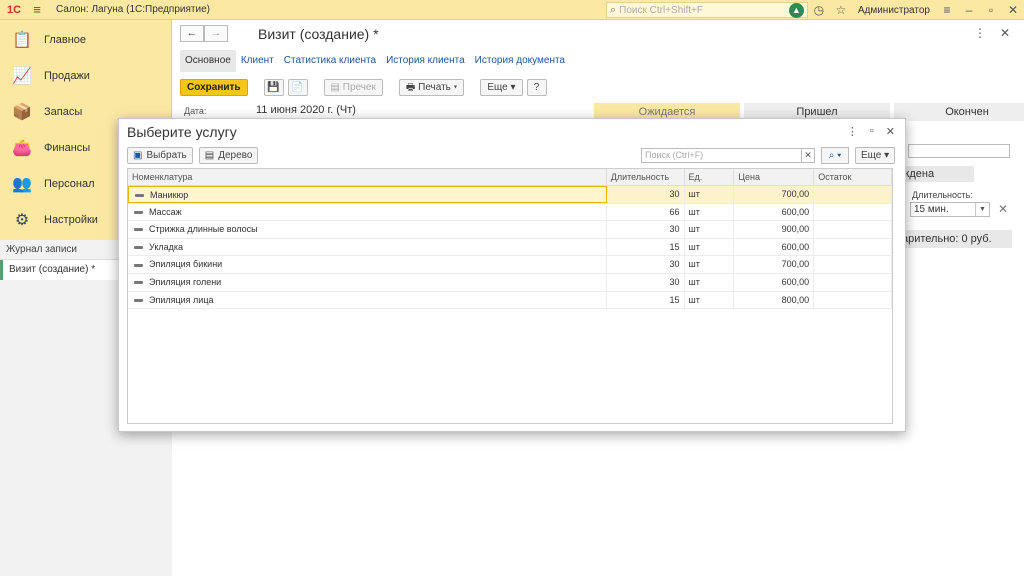 The width and height of the screenshot is (1024, 576). I want to click on dialog-search-input: Поиск (Ctrl+F), so click(728, 155).